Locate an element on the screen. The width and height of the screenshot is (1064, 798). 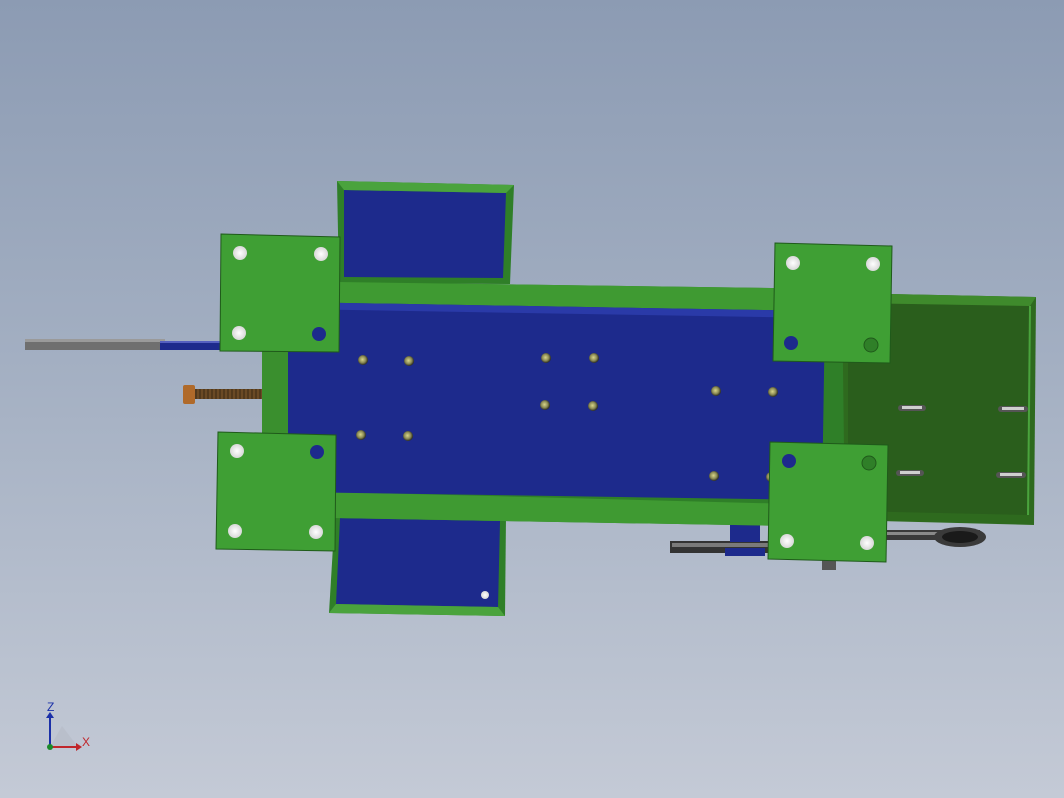
bottom-wing-box is located at coordinates (417, 564).